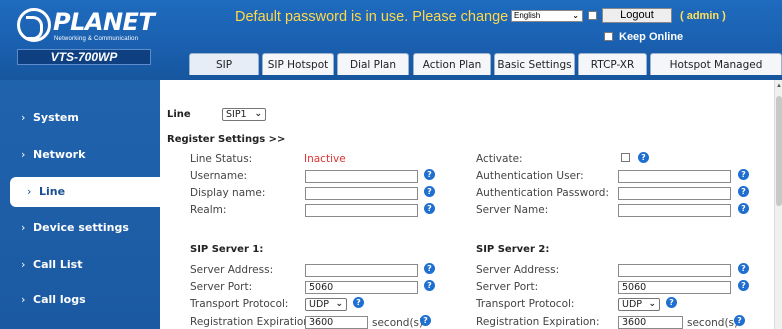 The image size is (782, 329). What do you see at coordinates (84, 57) in the screenshot?
I see `model-badge: VTS-700WP` at bounding box center [84, 57].